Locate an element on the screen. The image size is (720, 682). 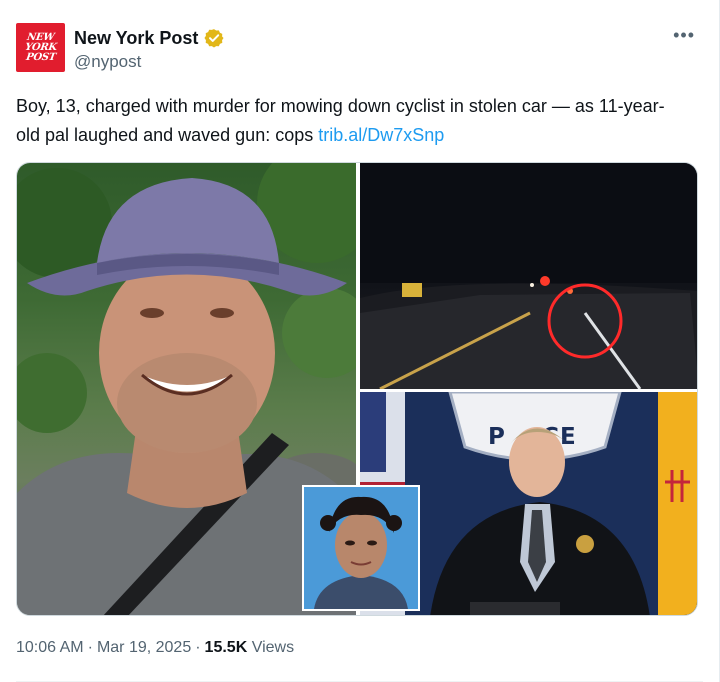
mugshot-inset-photo is located at coordinates (361, 548).